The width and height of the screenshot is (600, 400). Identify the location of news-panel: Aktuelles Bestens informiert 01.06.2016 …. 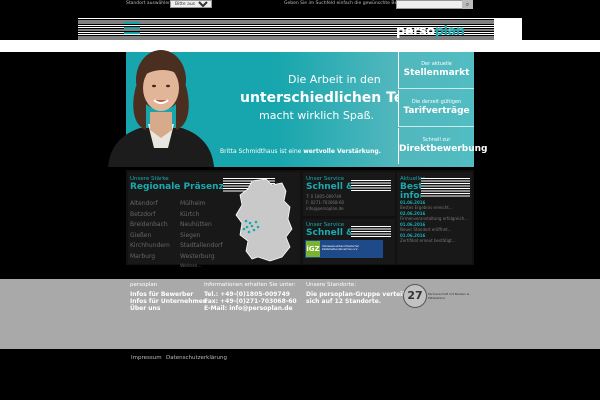
(434, 218).